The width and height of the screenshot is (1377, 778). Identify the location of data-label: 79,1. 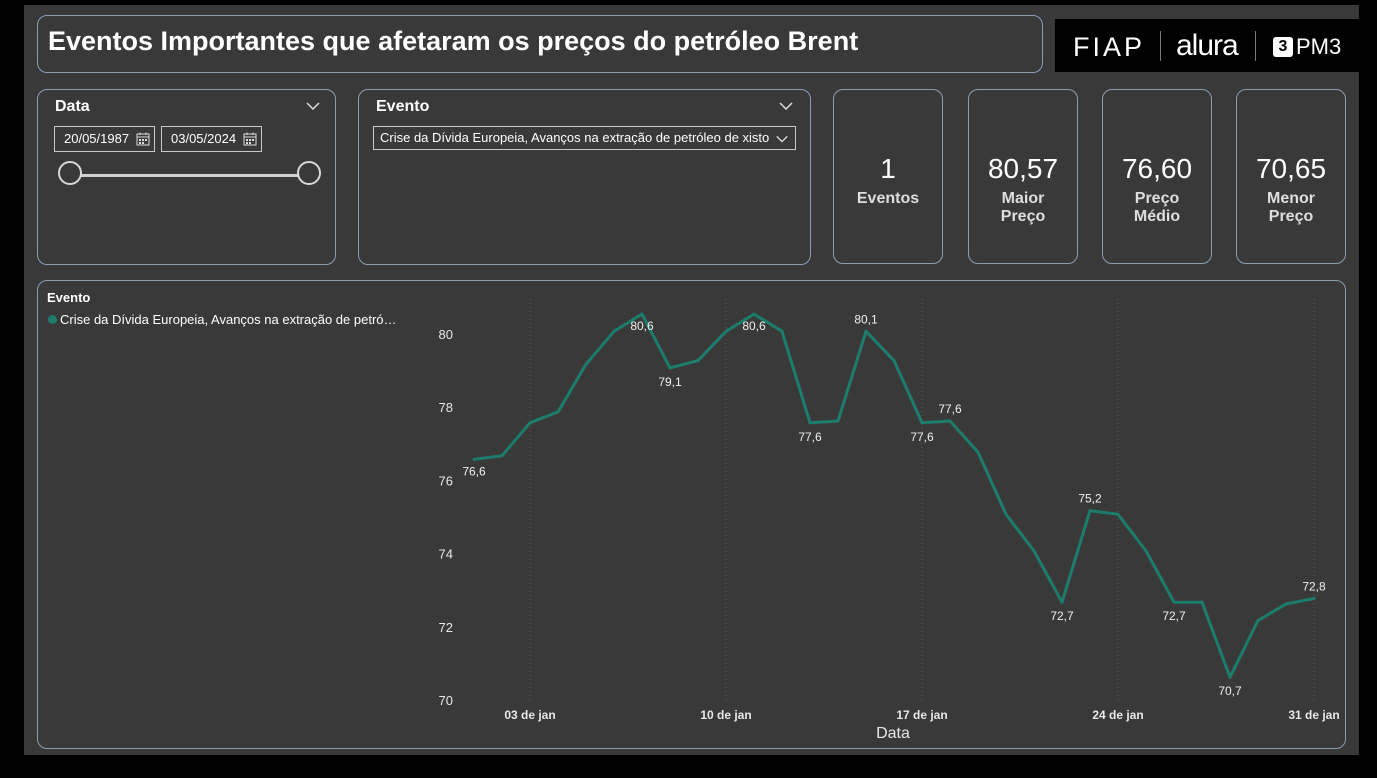
(670, 382).